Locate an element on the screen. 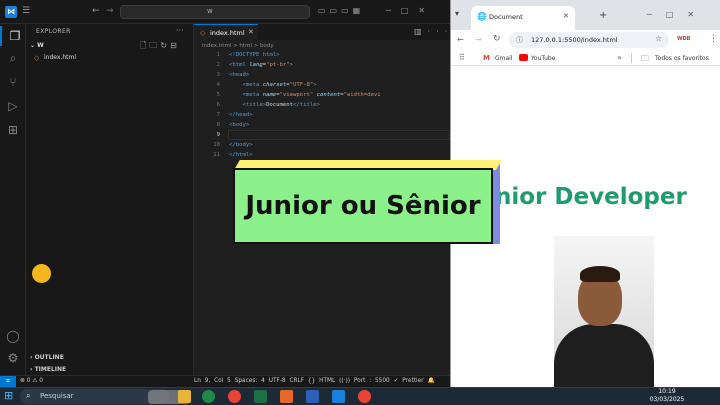 Image resolution: width=720 pixels, height=405 pixels. file-item-index-html: ◇ index.html is located at coordinates (110, 58).